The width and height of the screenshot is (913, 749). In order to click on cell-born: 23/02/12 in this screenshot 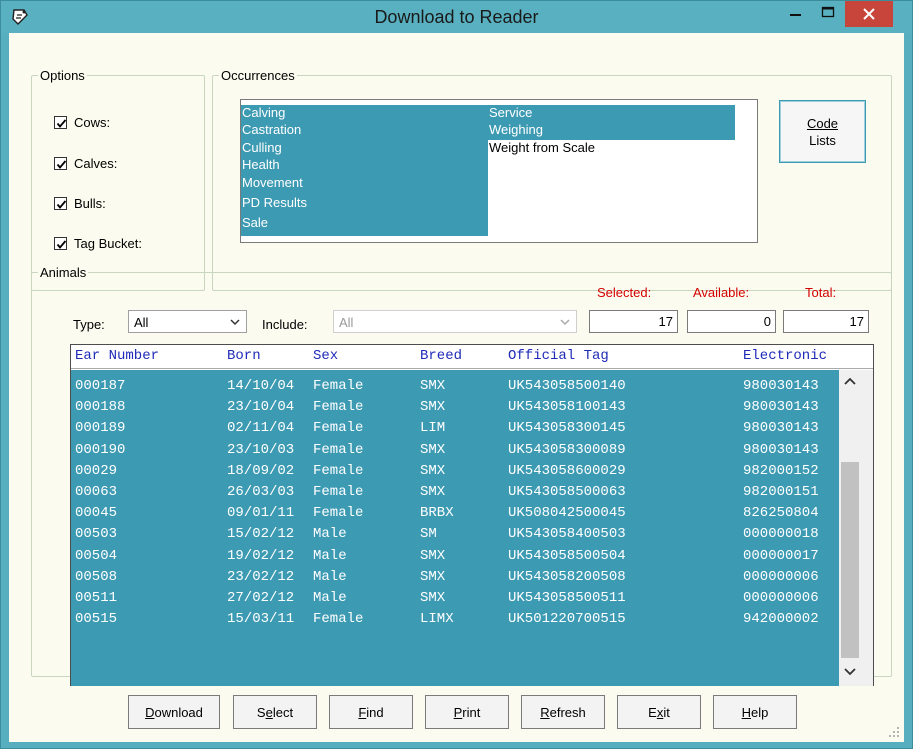, I will do `click(261, 576)`.